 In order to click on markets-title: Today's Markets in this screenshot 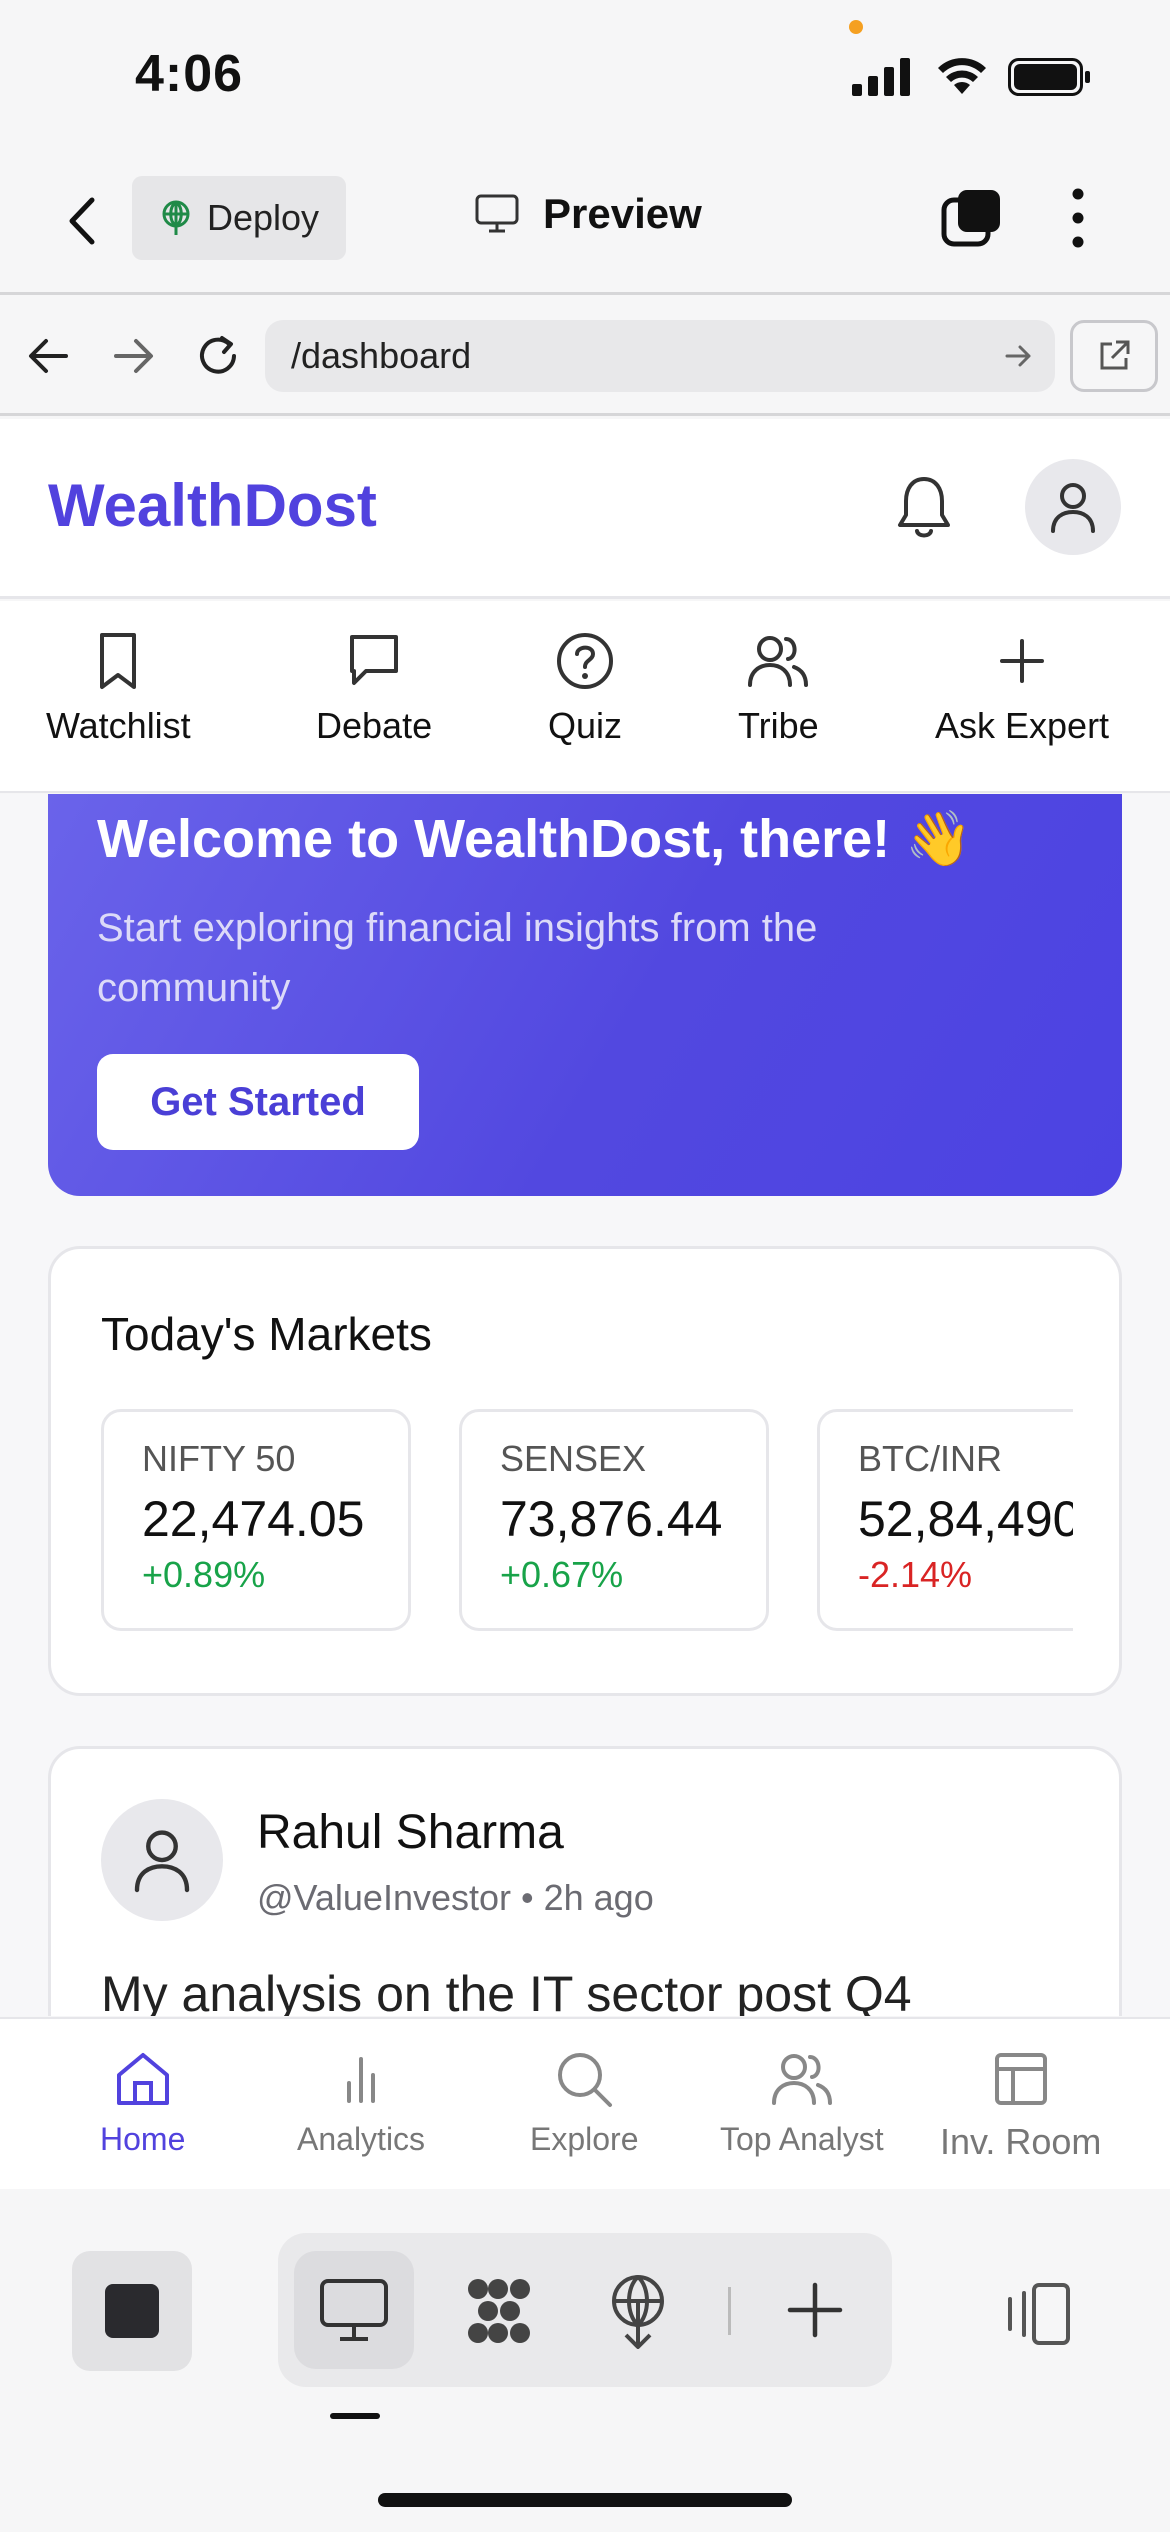, I will do `click(266, 1334)`.